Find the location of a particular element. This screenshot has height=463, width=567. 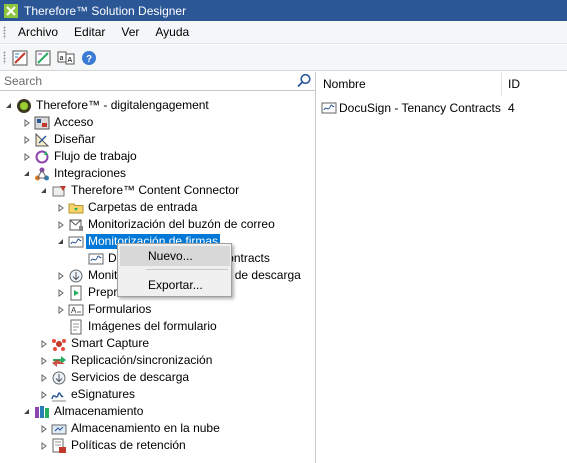

tree-item-imagenes: Imágenes del formulario is located at coordinates (143, 326).